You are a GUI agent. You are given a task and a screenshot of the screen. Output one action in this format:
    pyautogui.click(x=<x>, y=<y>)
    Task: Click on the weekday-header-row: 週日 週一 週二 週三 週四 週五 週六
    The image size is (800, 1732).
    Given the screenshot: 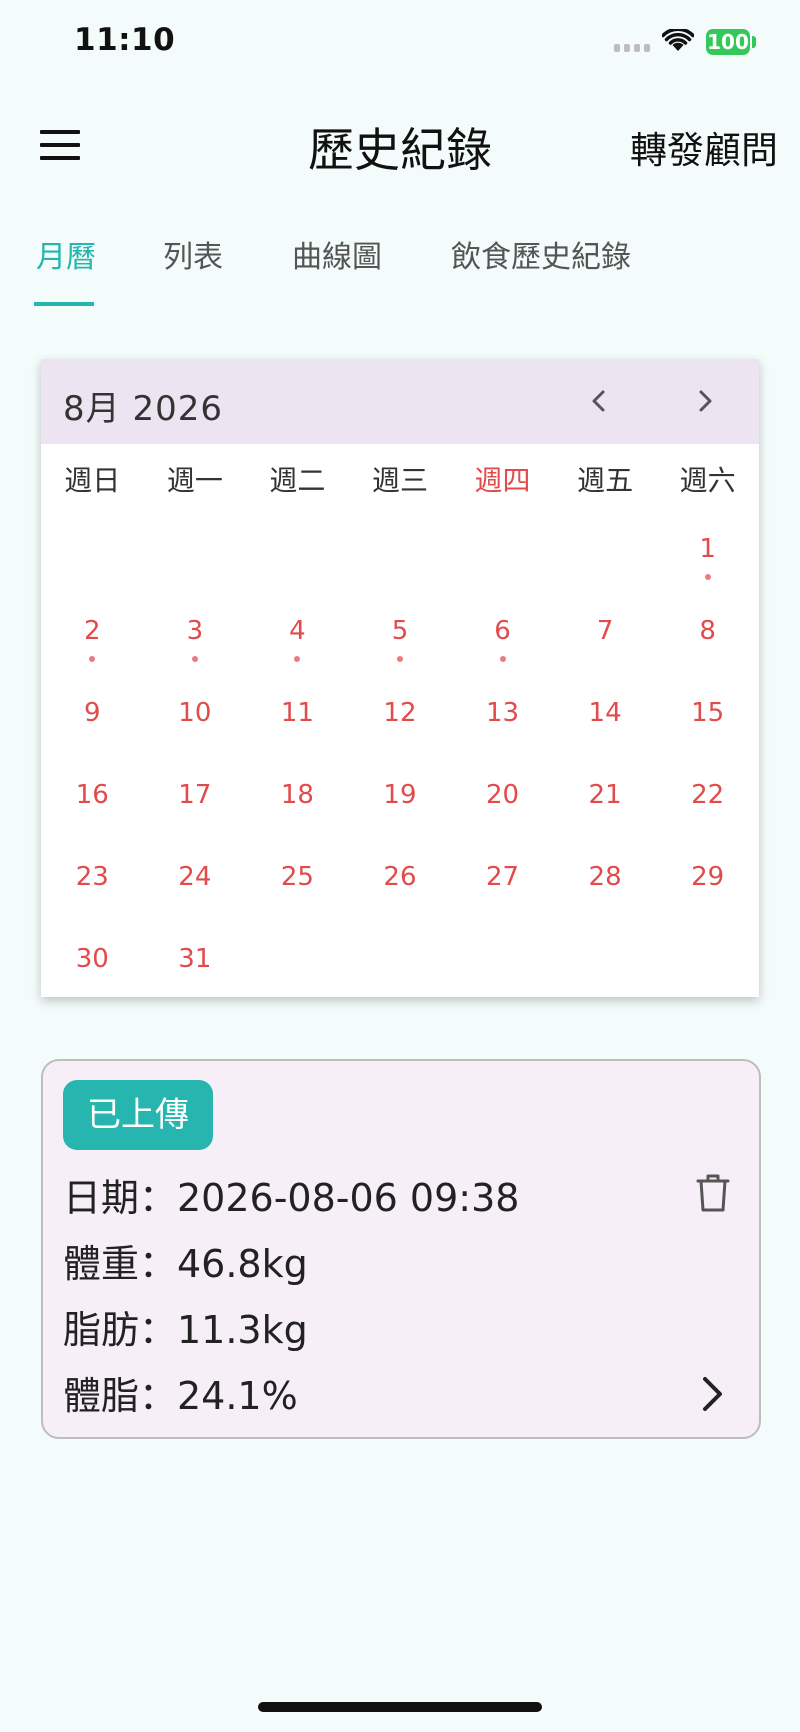 What is the action you would take?
    pyautogui.click(x=400, y=479)
    